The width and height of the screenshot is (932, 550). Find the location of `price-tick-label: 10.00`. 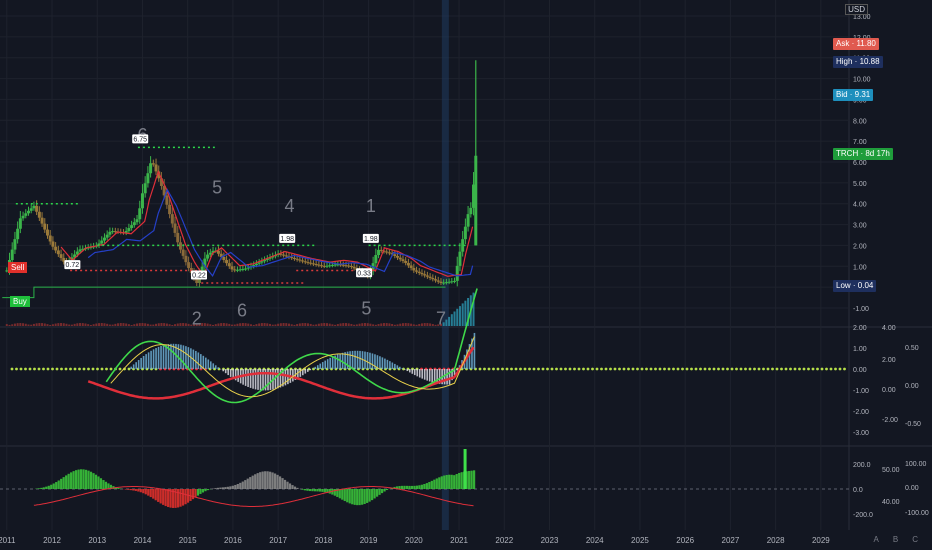

price-tick-label: 10.00 is located at coordinates (862, 80).